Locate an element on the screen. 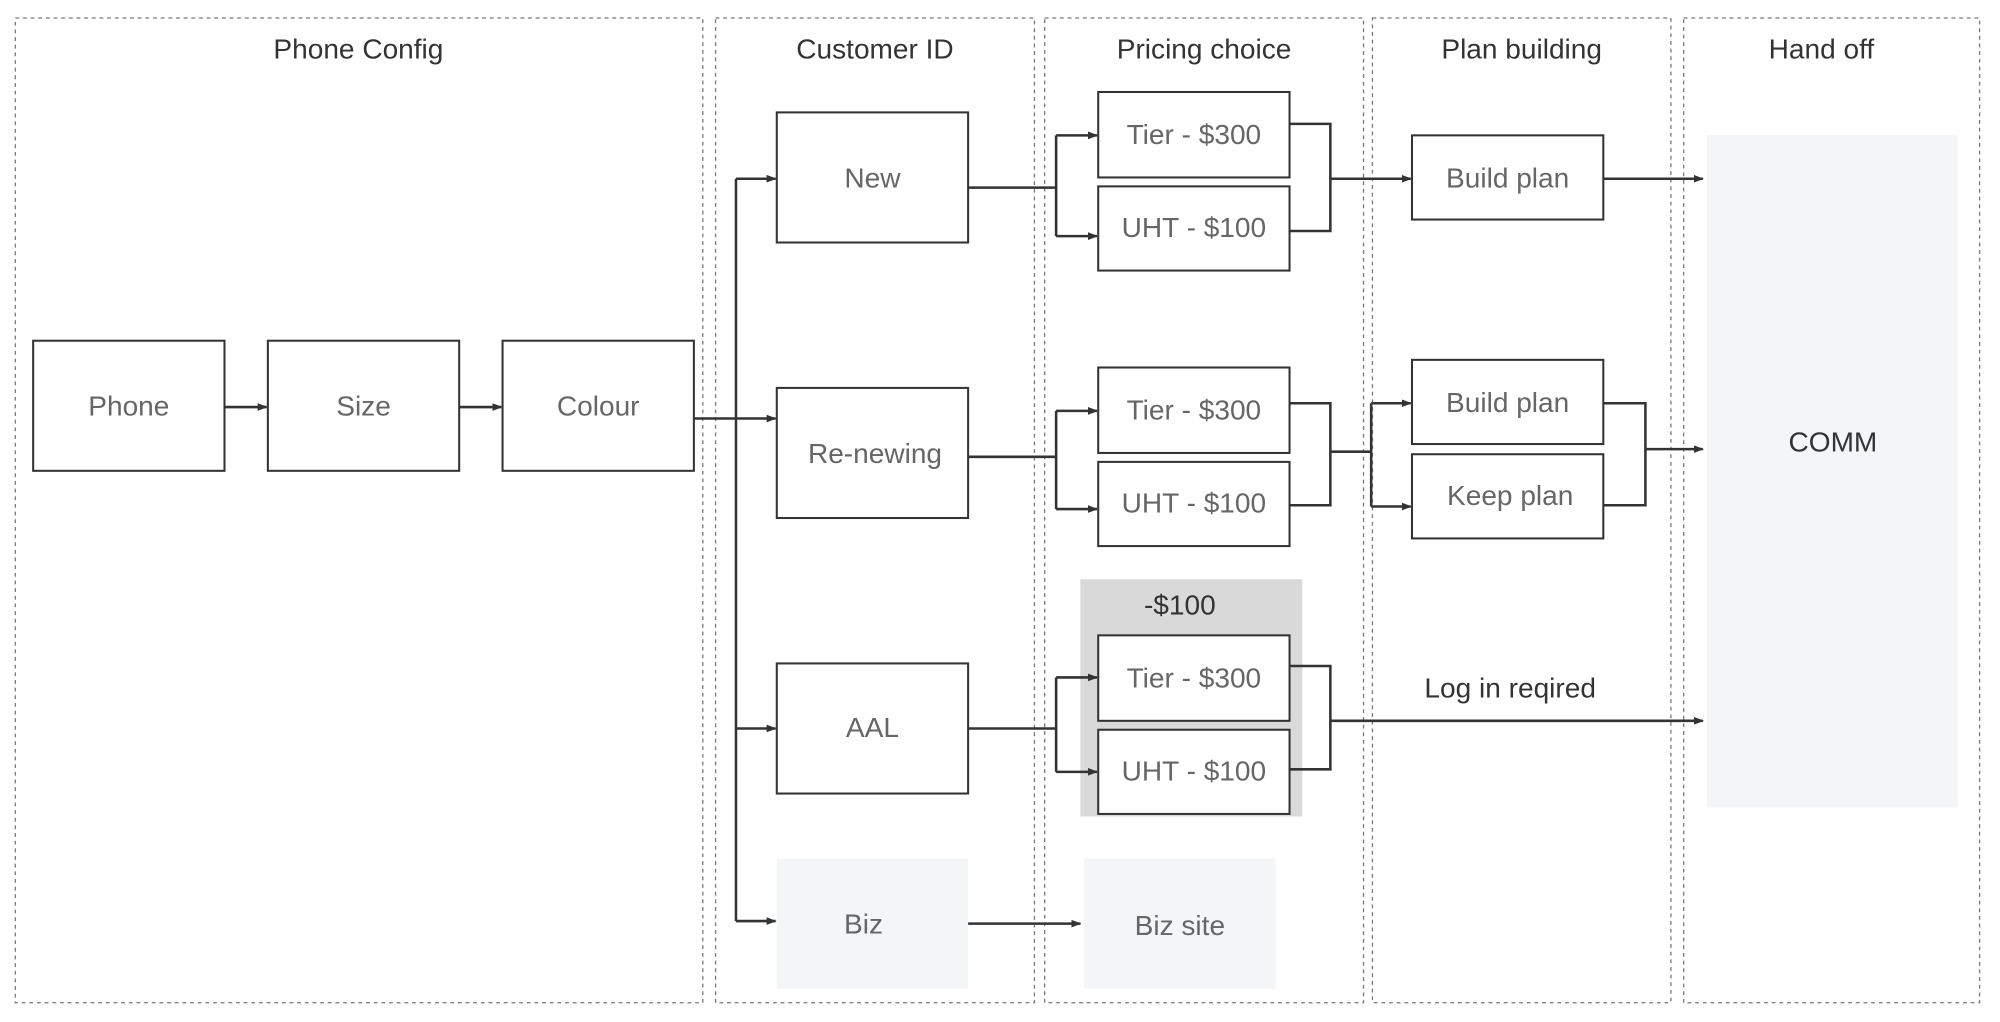 This screenshot has width=2000, height=1022. lane-title-pricing-choice: Pricing choice is located at coordinates (1204, 49).